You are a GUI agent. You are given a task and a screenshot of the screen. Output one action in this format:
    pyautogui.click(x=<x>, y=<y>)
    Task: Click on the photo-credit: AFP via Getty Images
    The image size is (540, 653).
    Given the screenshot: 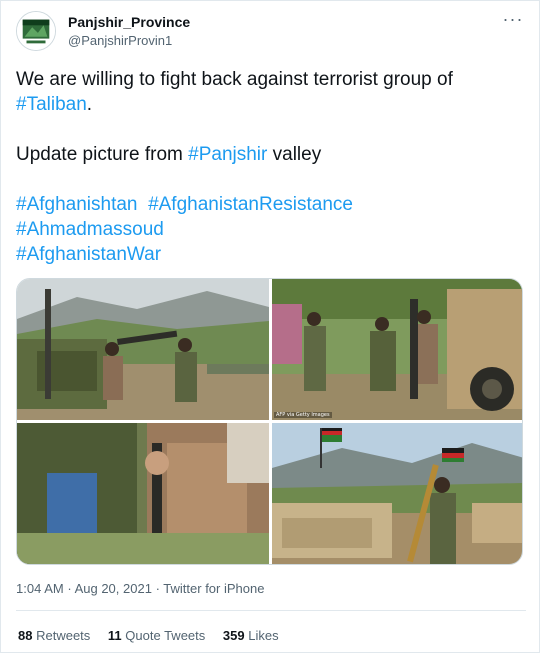 What is the action you would take?
    pyautogui.click(x=303, y=415)
    